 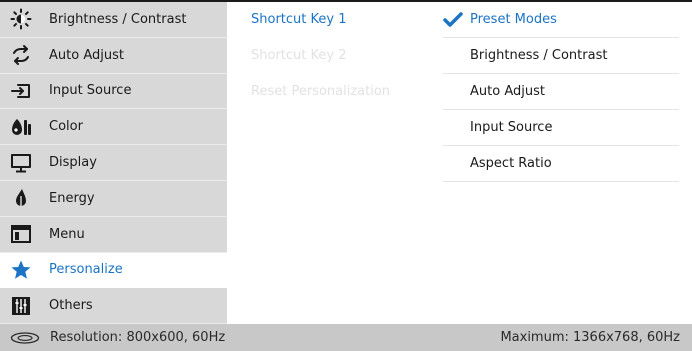 What do you see at coordinates (86, 270) in the screenshot?
I see `sidebar-item-label: Personalize` at bounding box center [86, 270].